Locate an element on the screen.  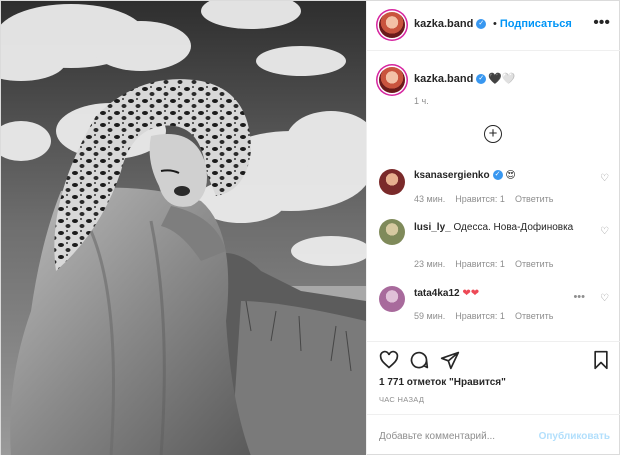
comment-username: ksanasergienko ✓ 😍 is located at coordinates (465, 175).